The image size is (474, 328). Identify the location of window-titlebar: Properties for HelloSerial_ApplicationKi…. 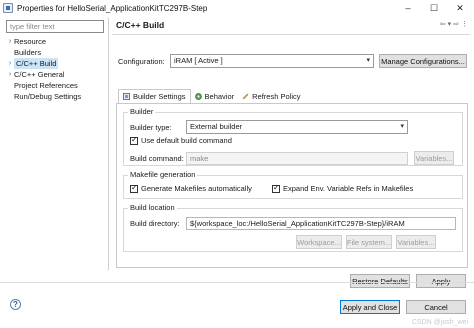
(237, 8).